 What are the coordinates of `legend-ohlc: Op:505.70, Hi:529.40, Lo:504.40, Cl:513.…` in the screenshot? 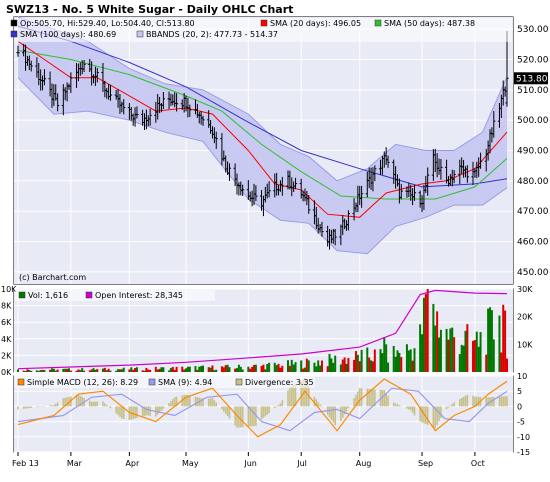 It's located at (107, 23).